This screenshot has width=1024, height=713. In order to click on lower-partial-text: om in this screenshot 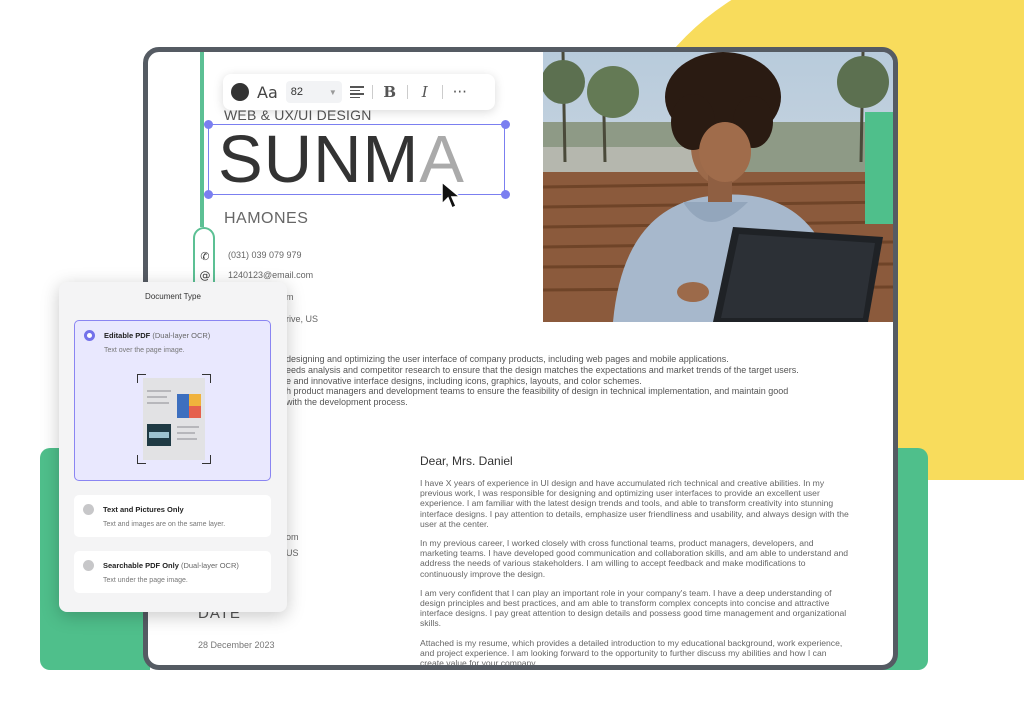, I will do `click(292, 537)`.